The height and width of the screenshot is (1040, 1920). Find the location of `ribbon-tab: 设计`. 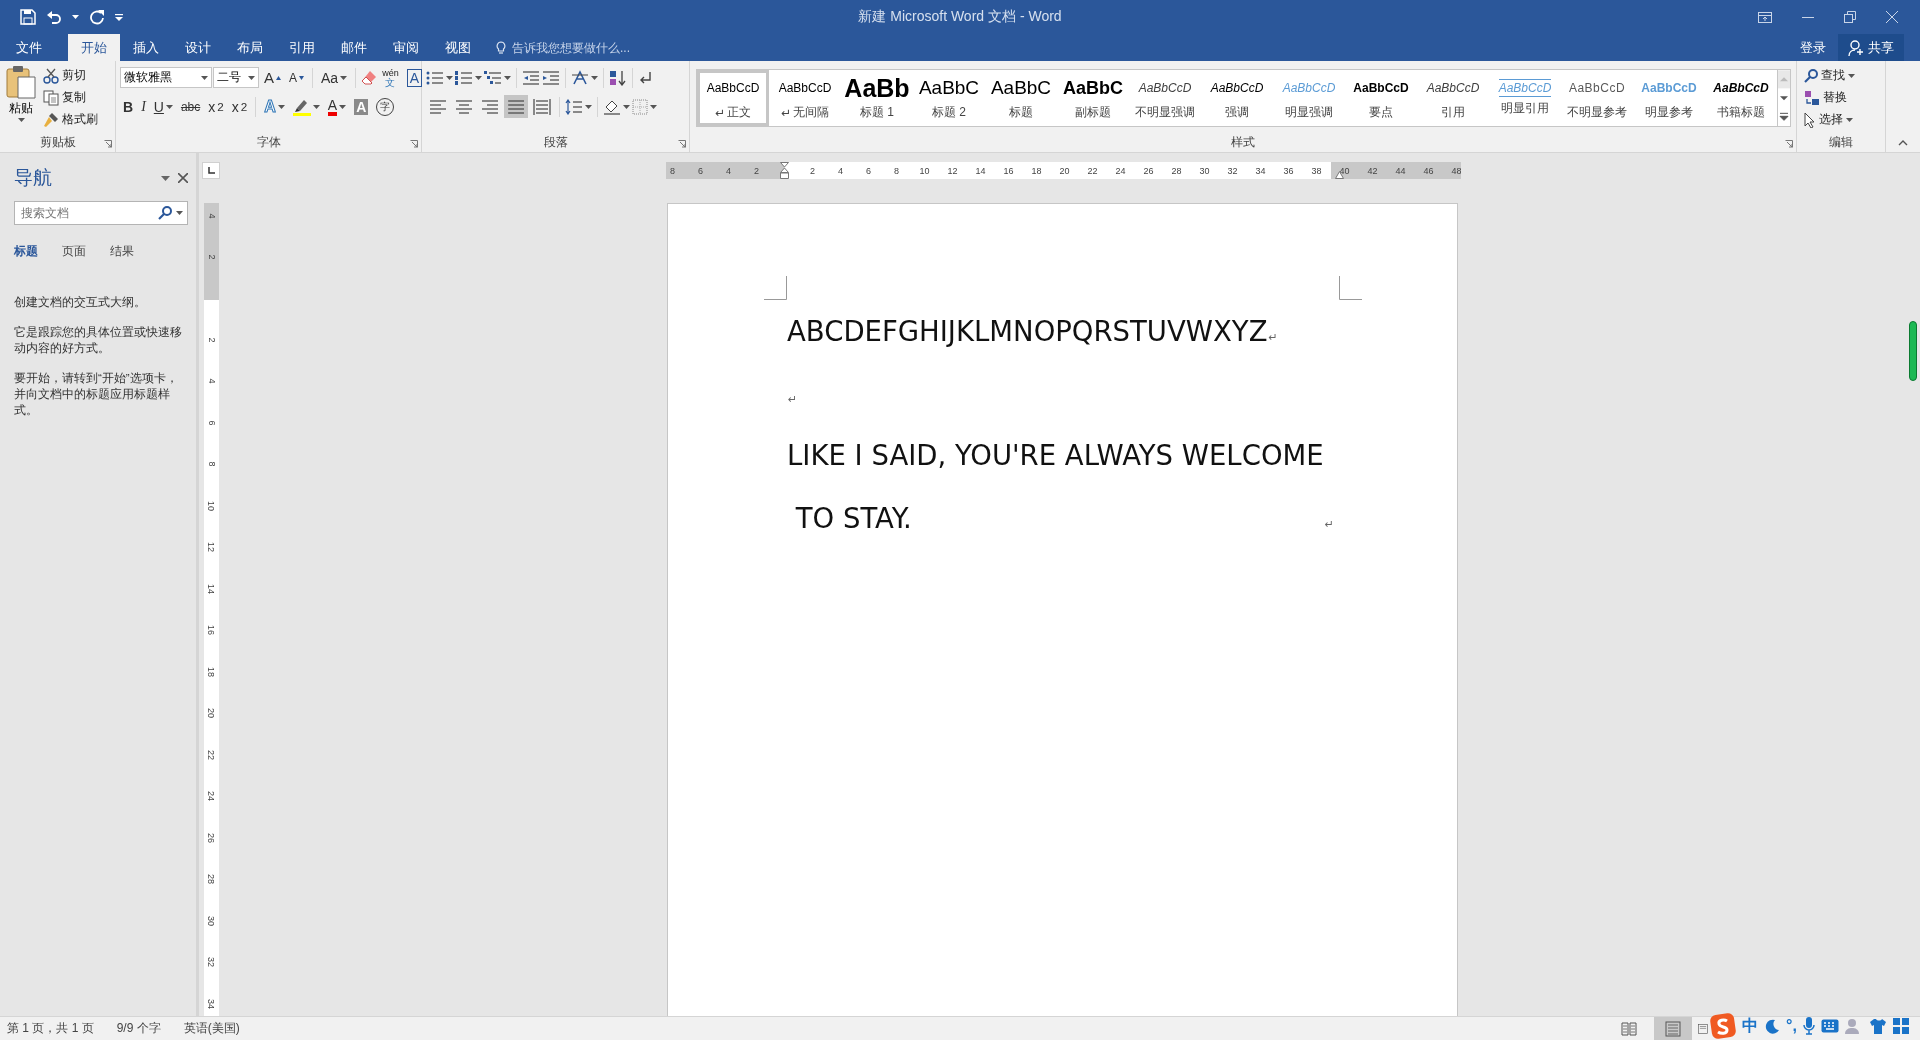

ribbon-tab: 设计 is located at coordinates (198, 47).